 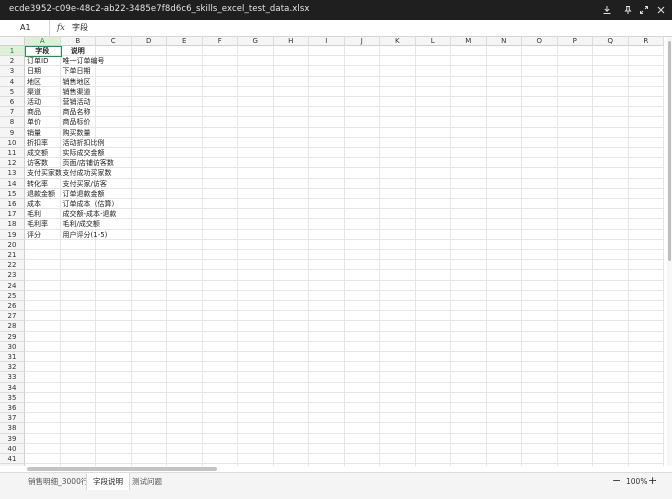 What do you see at coordinates (469, 459) in the screenshot?
I see `cell-m41` at bounding box center [469, 459].